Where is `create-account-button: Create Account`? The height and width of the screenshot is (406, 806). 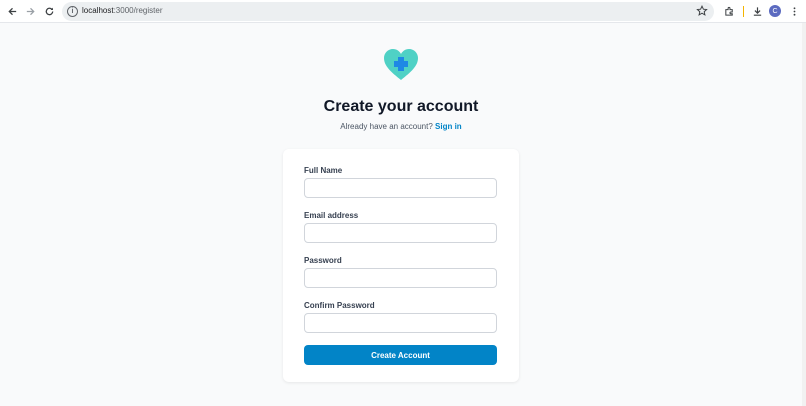
create-account-button: Create Account is located at coordinates (400, 355).